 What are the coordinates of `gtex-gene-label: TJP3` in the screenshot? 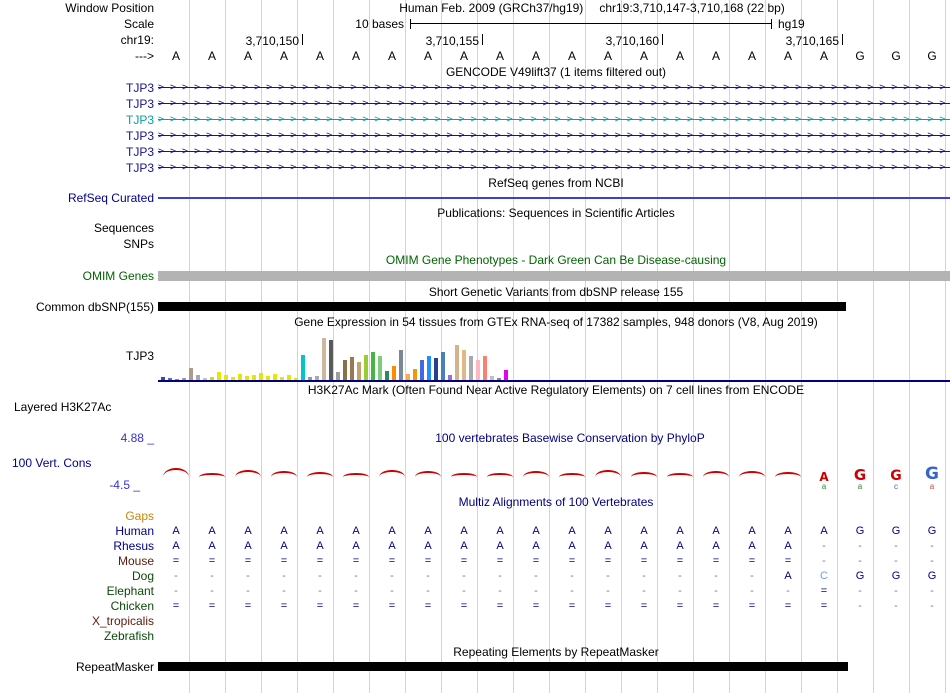 It's located at (79, 356).